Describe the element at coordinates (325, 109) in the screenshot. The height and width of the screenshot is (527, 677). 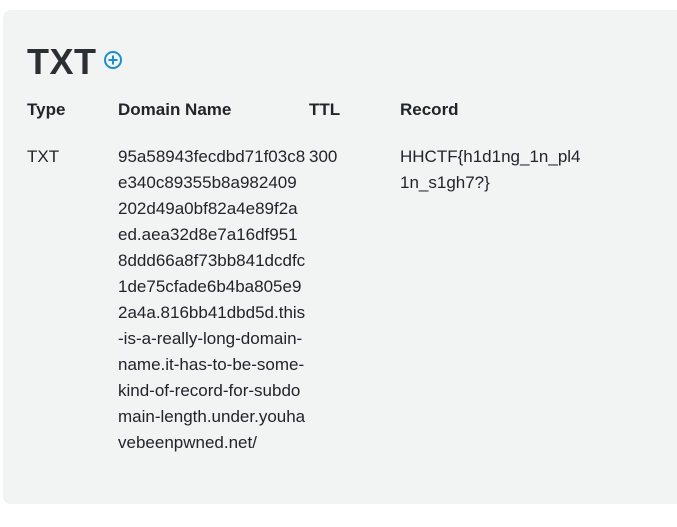
I see `column-header-ttl: TTL` at that location.